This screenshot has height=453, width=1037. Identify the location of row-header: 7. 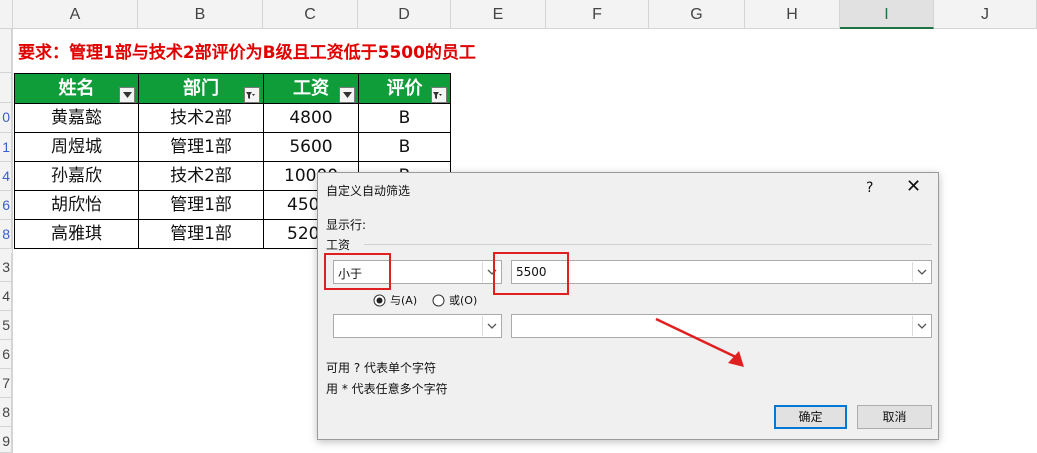
(6, 383).